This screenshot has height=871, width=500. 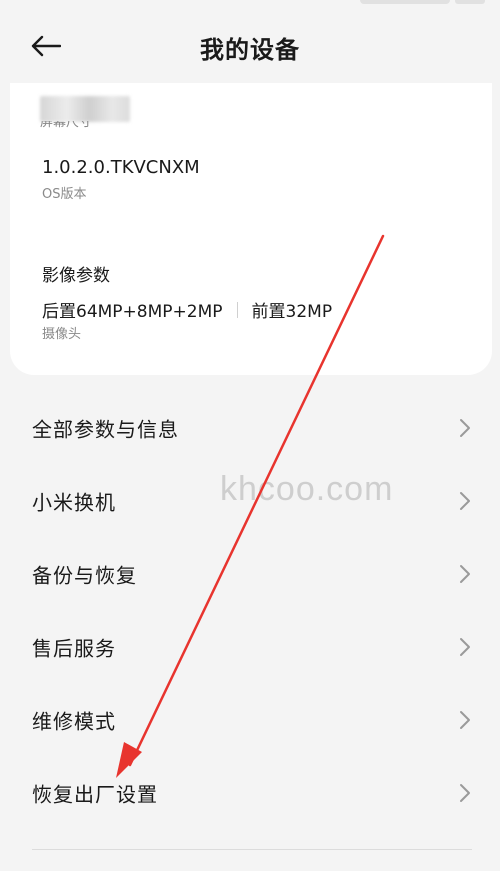 What do you see at coordinates (237, 309) in the screenshot?
I see `camera-divider` at bounding box center [237, 309].